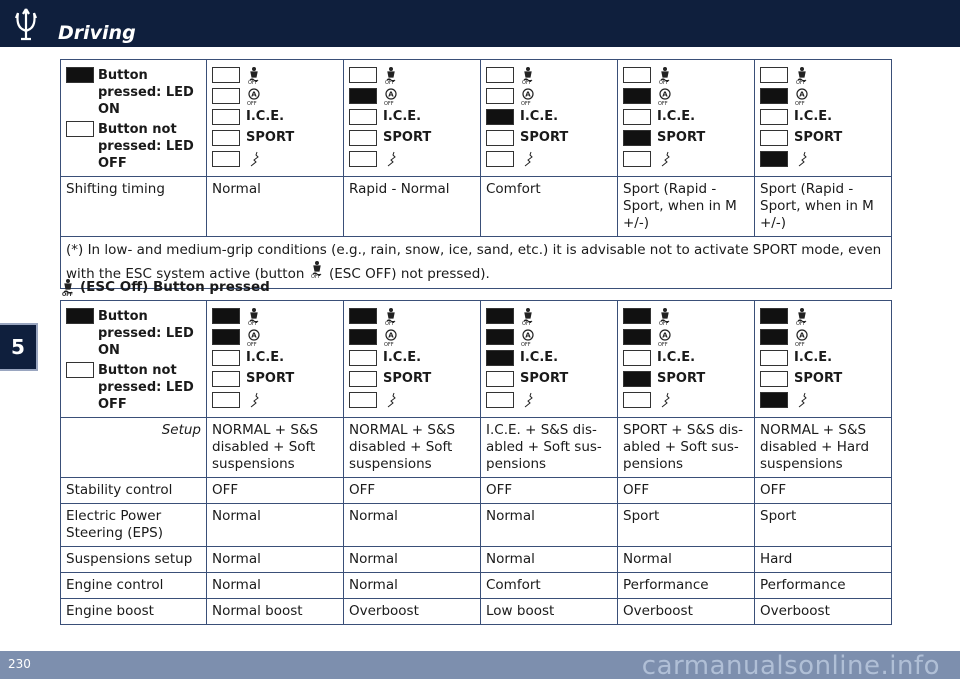 Image resolution: width=960 pixels, height=681 pixels. Describe the element at coordinates (823, 447) in the screenshot. I see `table-cell: NORMAL + S&S disabled + Hard suspensions` at that location.